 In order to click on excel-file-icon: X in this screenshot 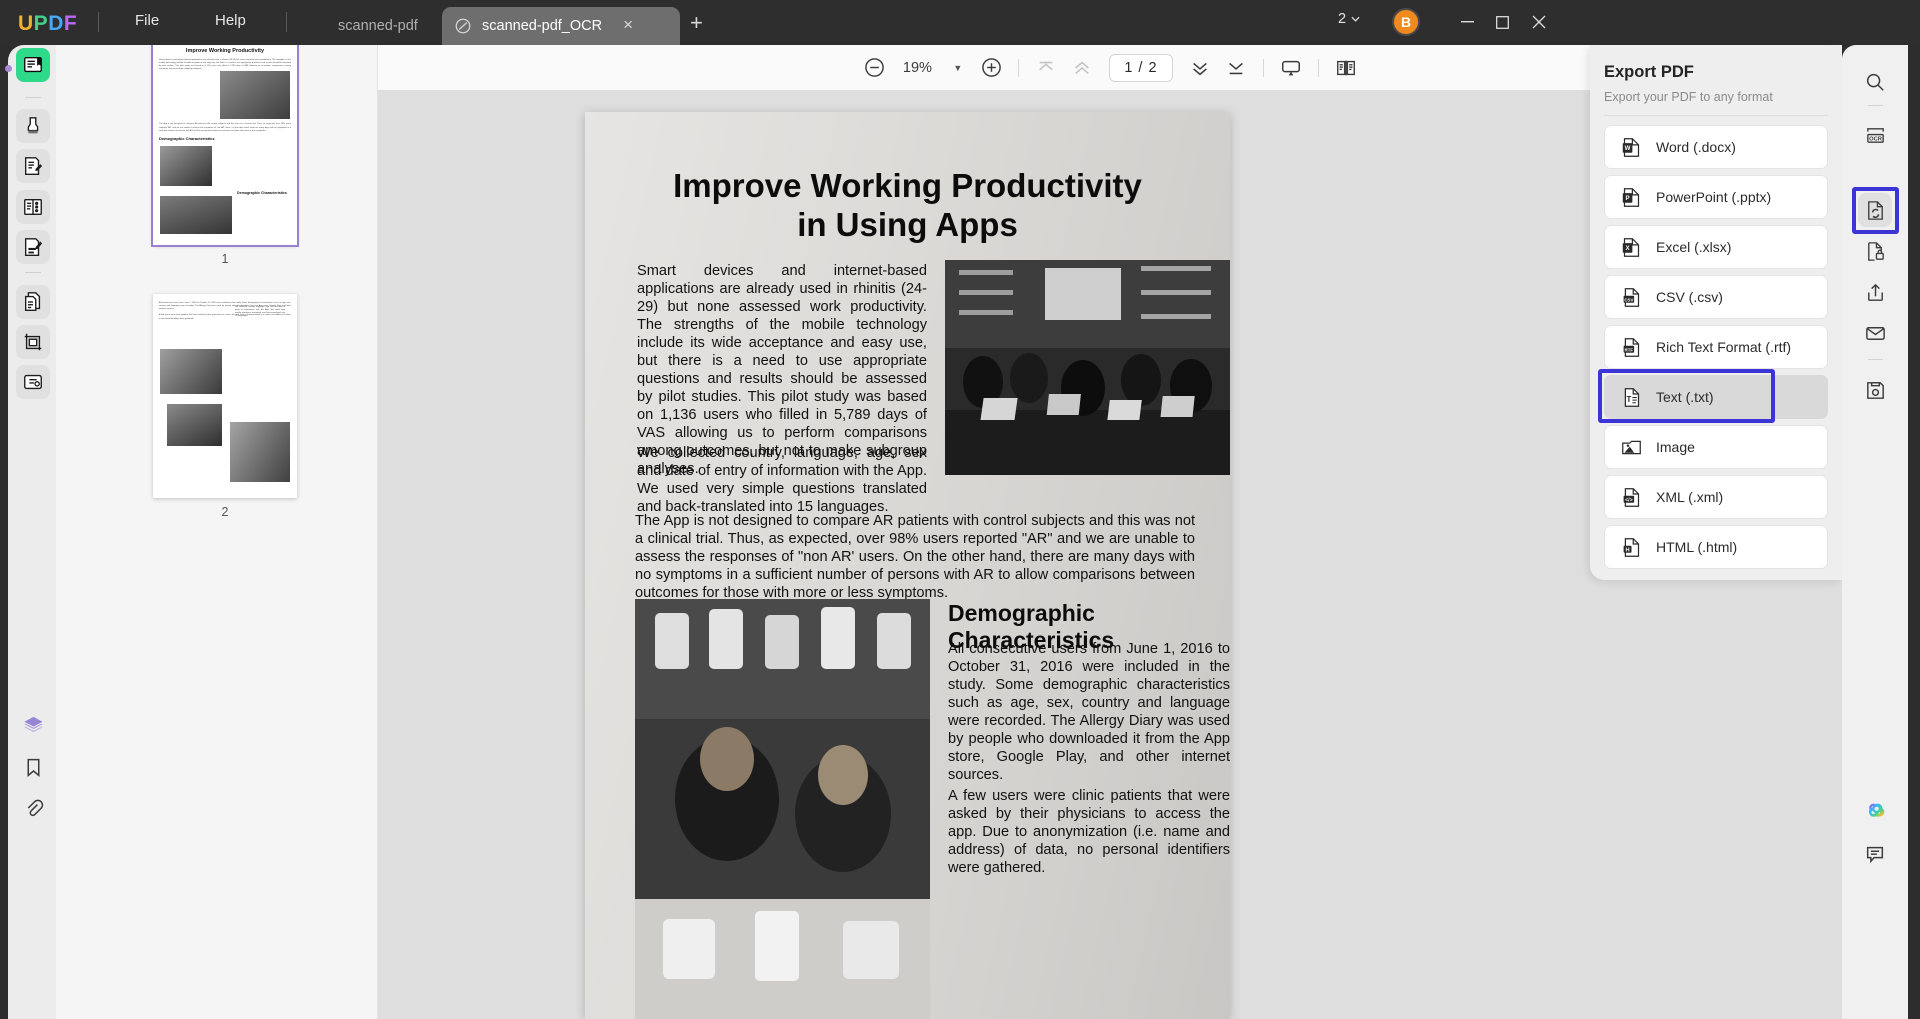, I will do `click(1631, 247)`.